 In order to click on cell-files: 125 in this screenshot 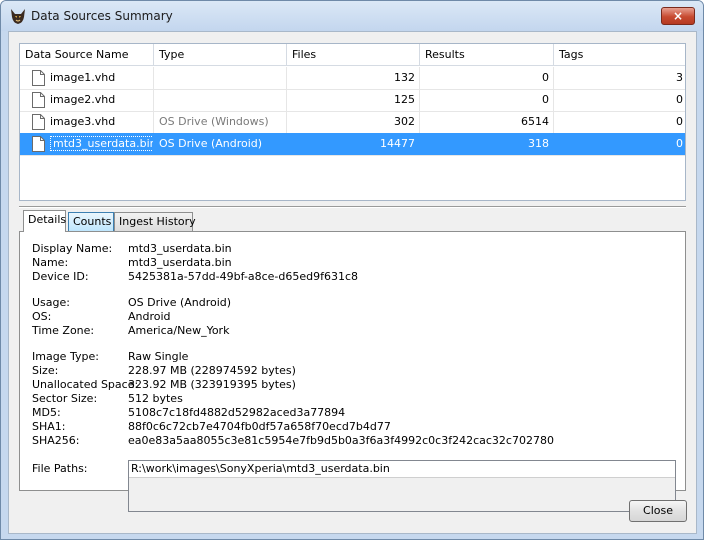, I will do `click(353, 100)`.